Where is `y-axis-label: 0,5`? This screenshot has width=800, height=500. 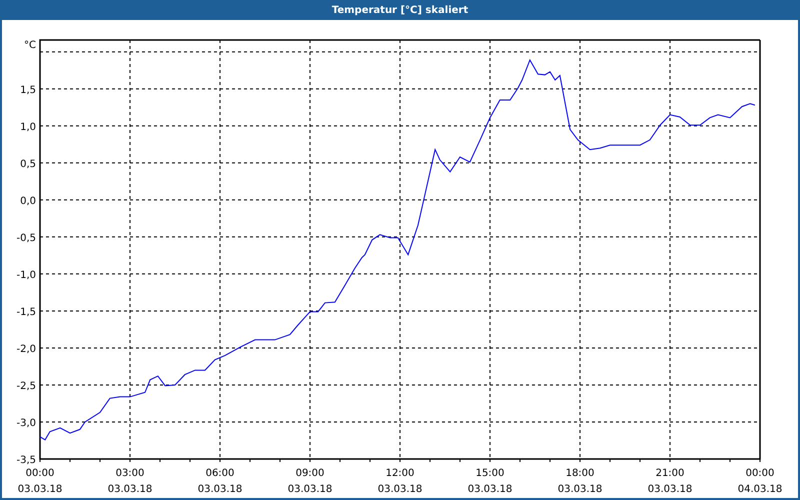 y-axis-label: 0,5 is located at coordinates (28, 164).